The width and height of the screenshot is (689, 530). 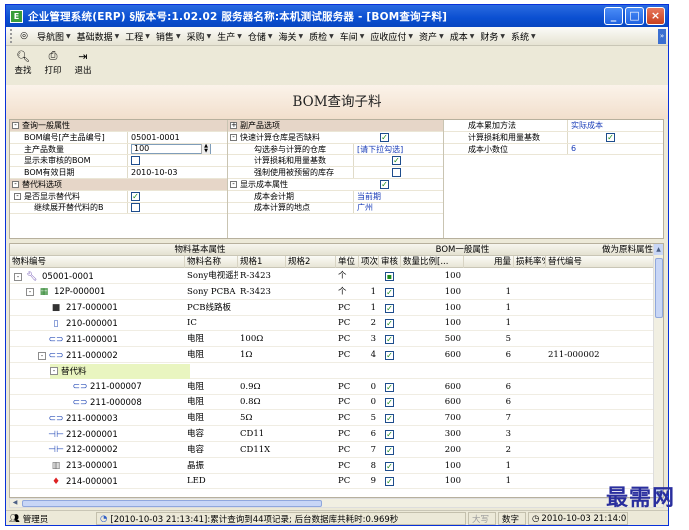 What do you see at coordinates (262, 262) in the screenshot?
I see `col-spec1: 规格1` at bounding box center [262, 262].